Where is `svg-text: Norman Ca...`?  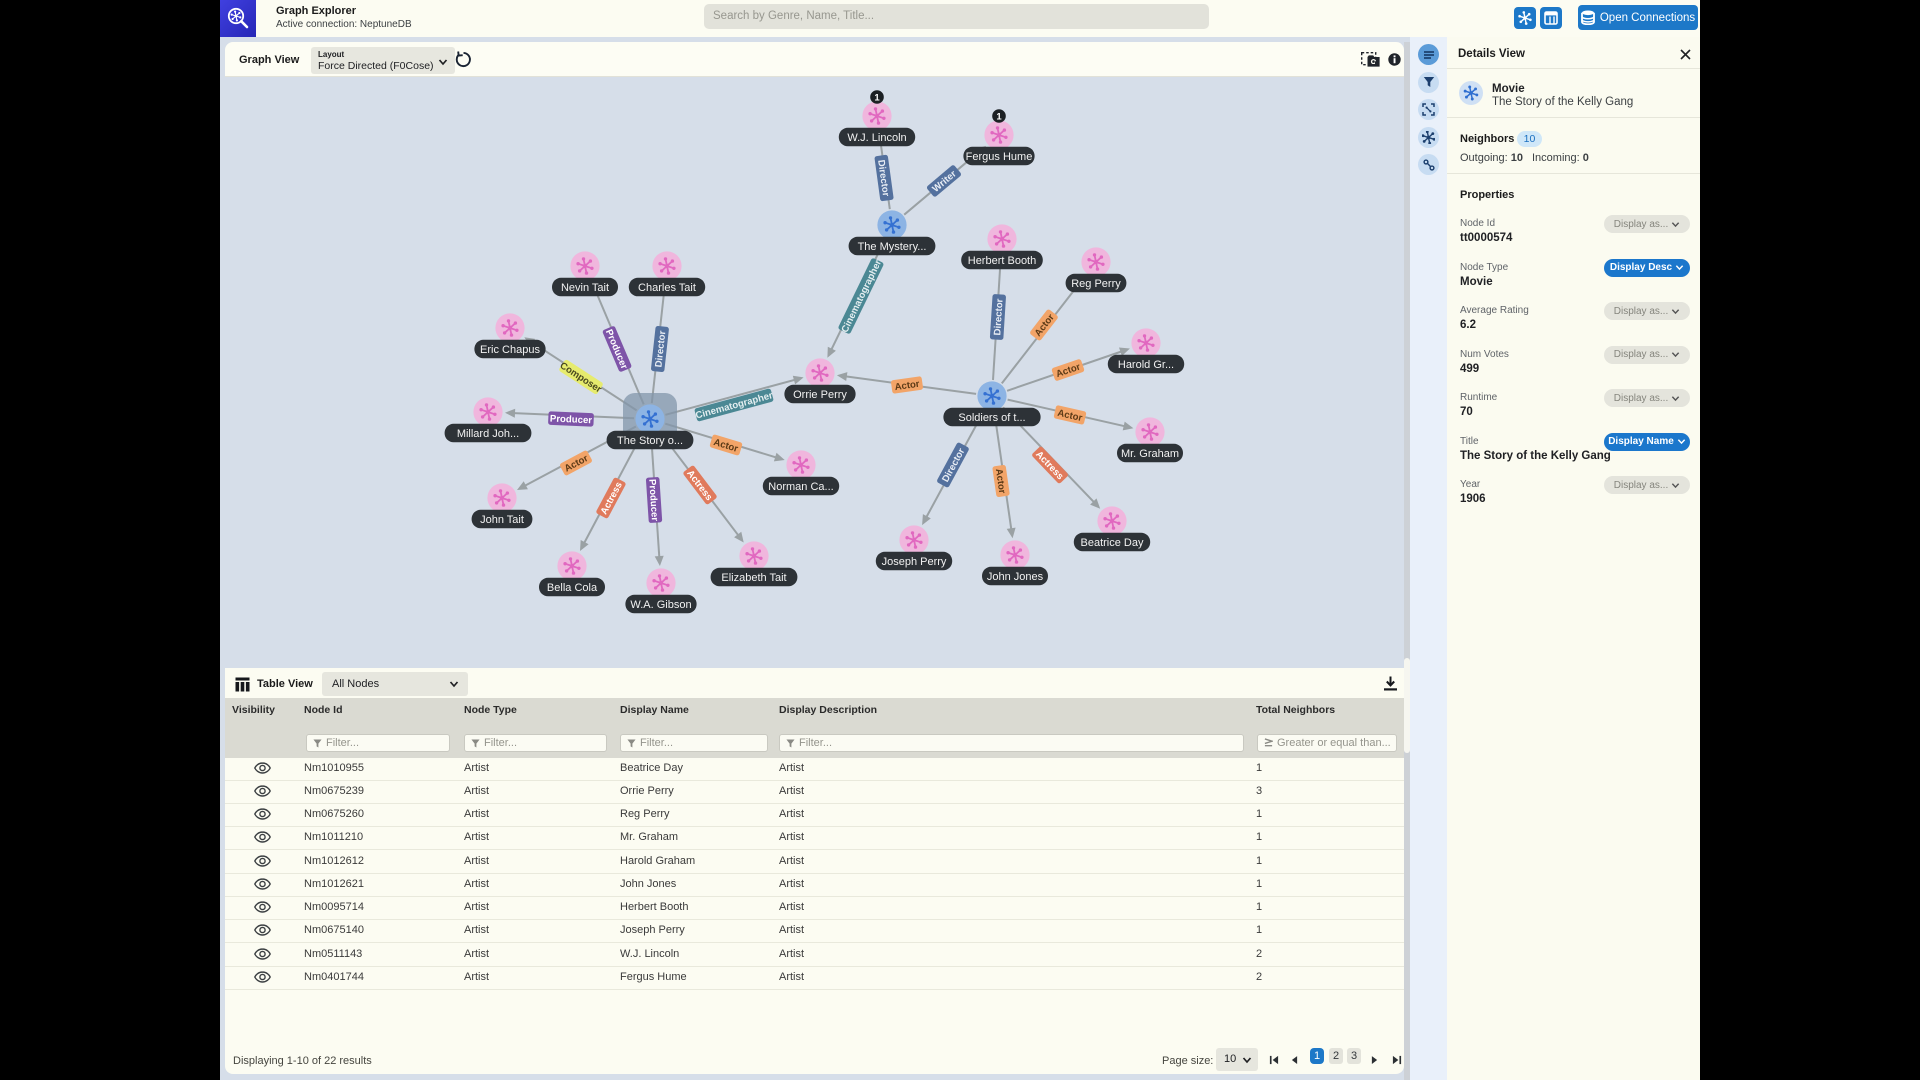
svg-text: Norman Ca... is located at coordinates (800, 487).